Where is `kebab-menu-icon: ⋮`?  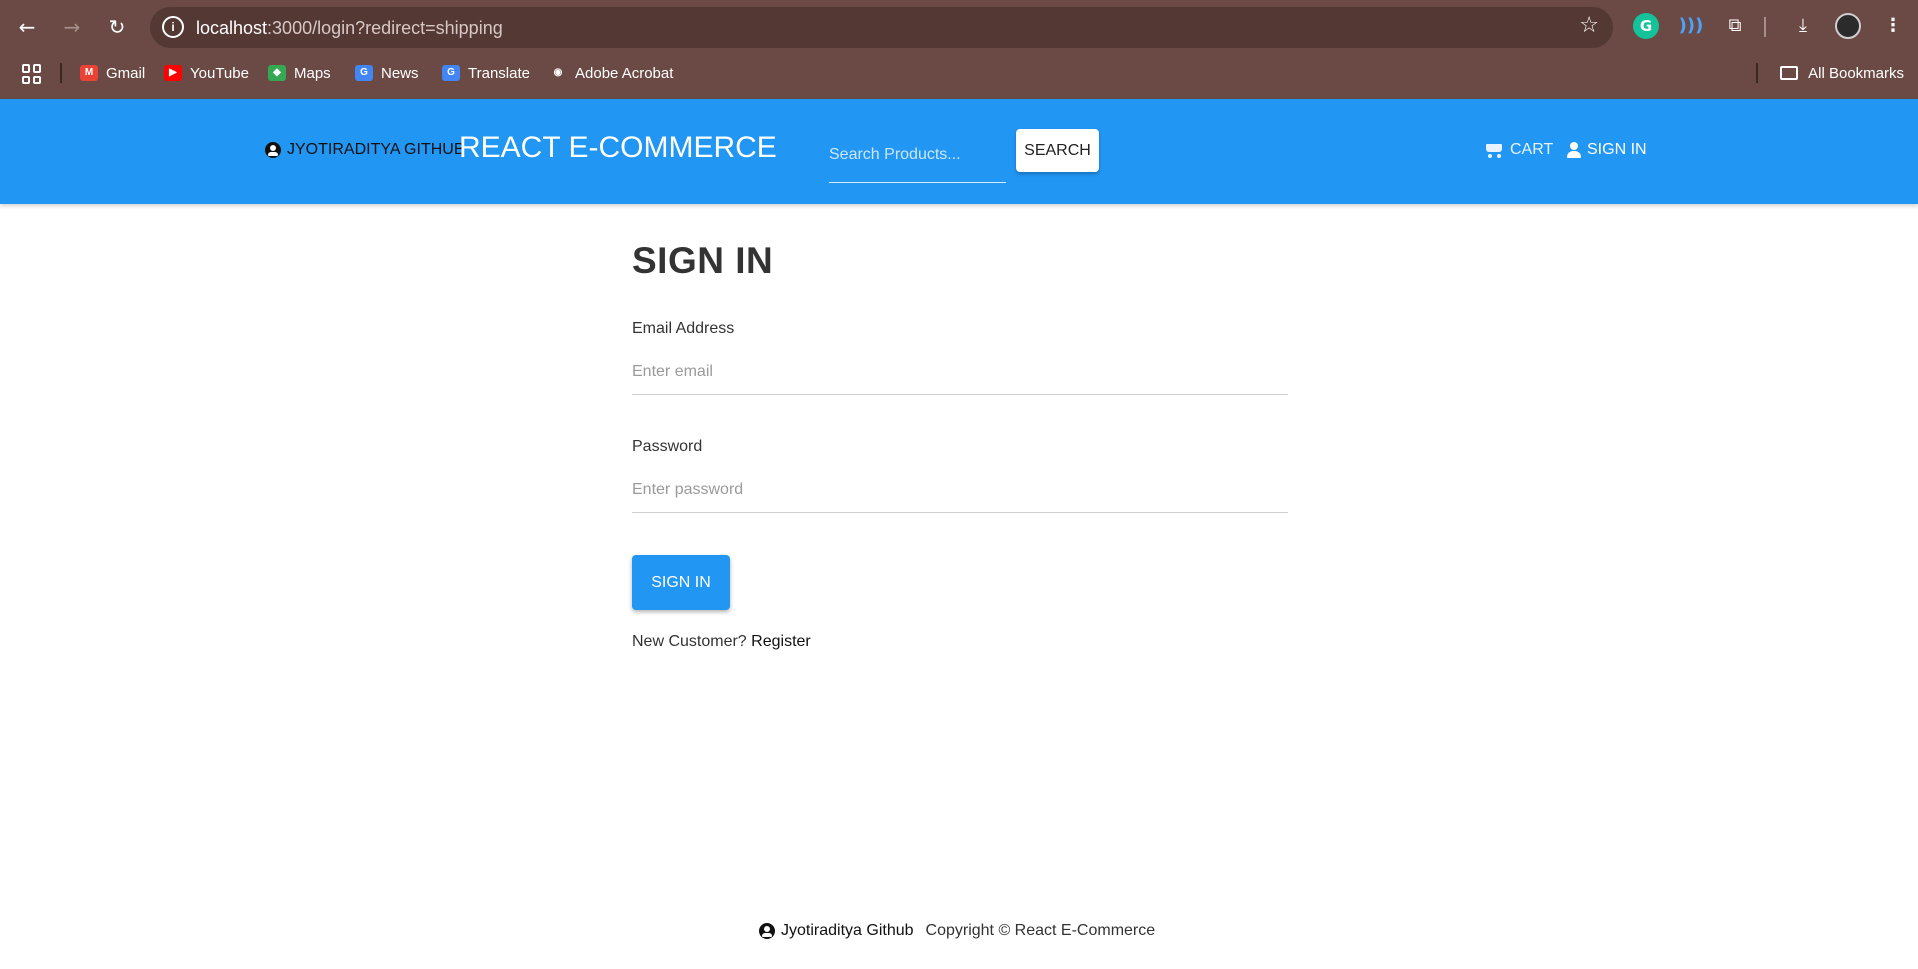
kebab-menu-icon: ⋮ is located at coordinates (1893, 26).